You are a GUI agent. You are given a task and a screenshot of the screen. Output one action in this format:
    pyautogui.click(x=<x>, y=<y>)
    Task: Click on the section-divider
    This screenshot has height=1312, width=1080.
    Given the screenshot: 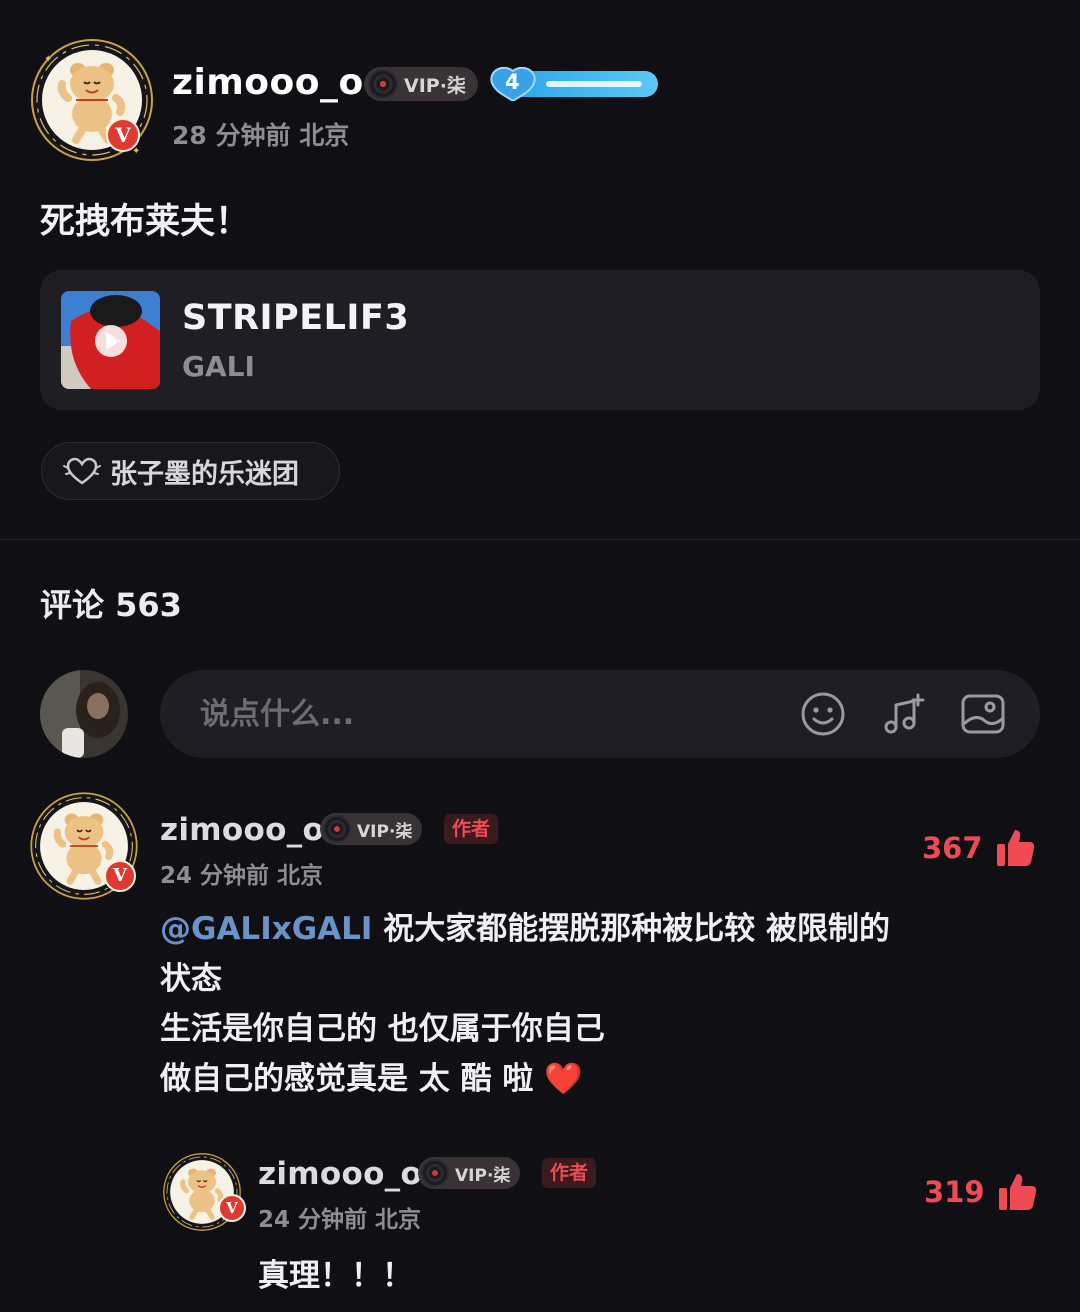 What is the action you would take?
    pyautogui.click(x=540, y=539)
    